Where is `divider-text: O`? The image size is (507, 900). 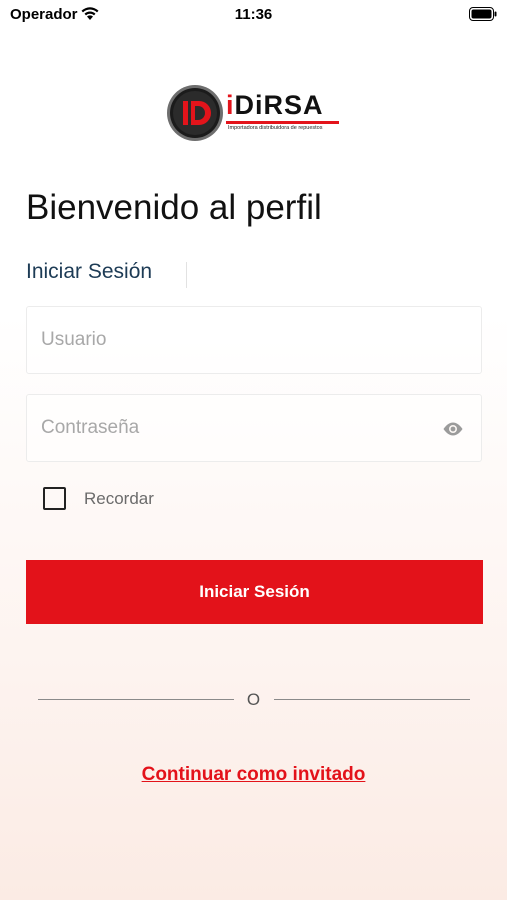
divider-text: O is located at coordinates (253, 699).